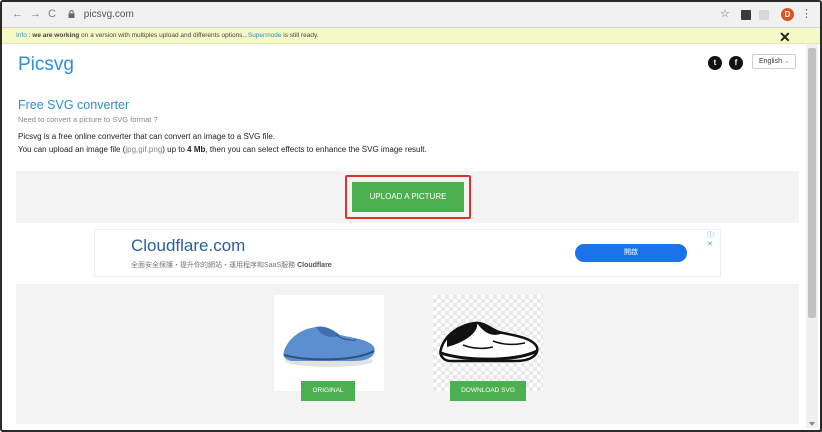 The image size is (822, 432). I want to click on extension-icon, so click(746, 15).